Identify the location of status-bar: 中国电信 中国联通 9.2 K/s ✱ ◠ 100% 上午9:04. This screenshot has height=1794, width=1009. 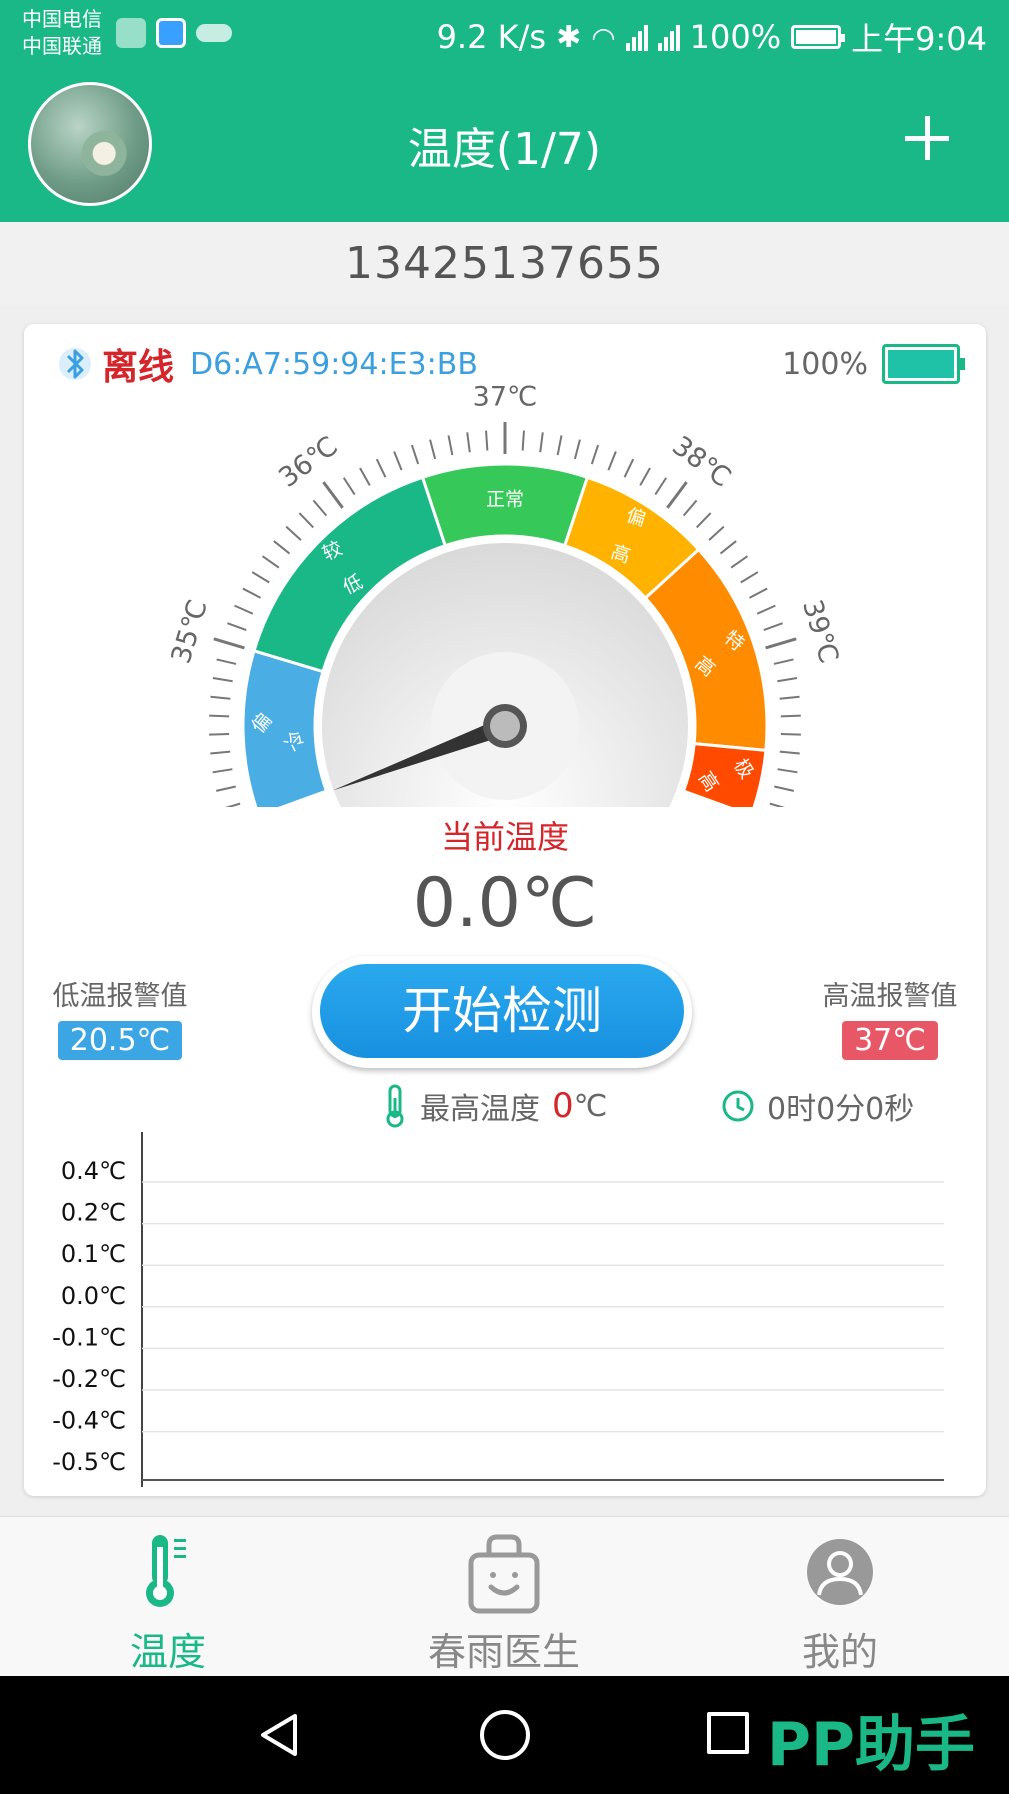
(504, 35).